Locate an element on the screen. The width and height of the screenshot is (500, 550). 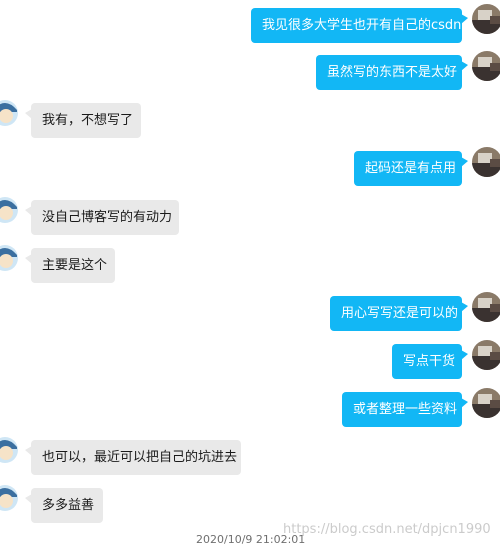
message-outgoing: 用心写写还是可以的 is located at coordinates (399, 313).